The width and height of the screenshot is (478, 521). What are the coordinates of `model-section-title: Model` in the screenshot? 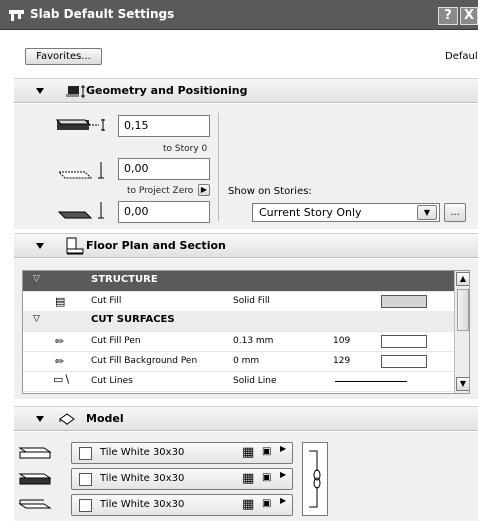 It's located at (105, 418).